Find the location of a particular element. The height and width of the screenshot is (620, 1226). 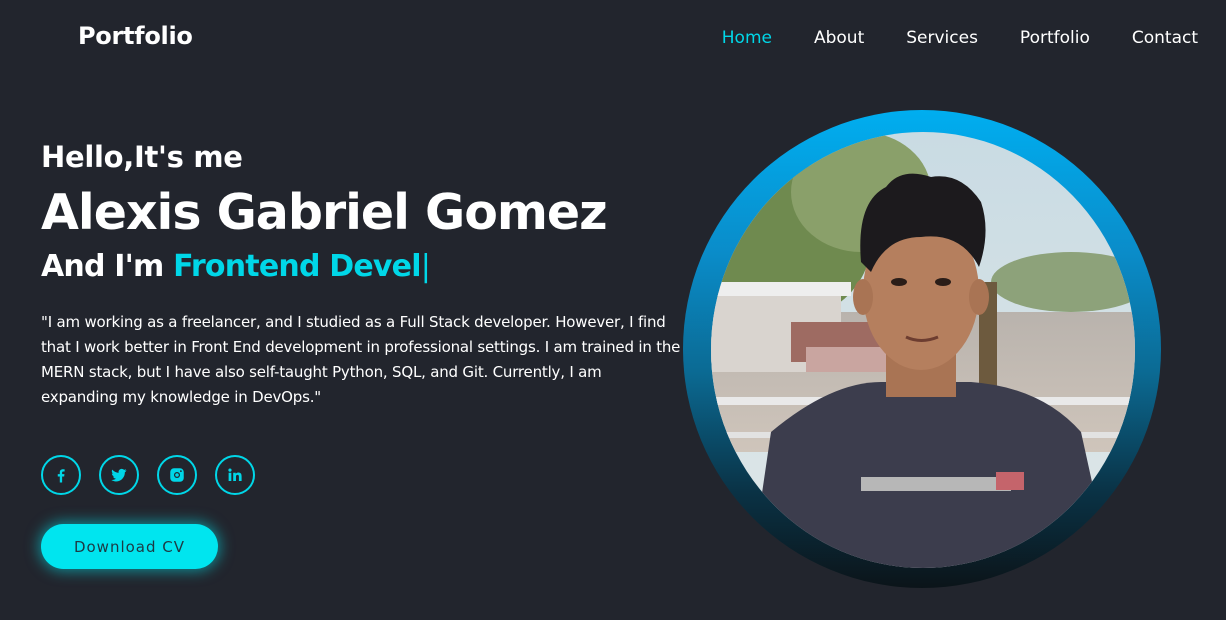

nav-portfolio: Portfolio is located at coordinates (1055, 38).